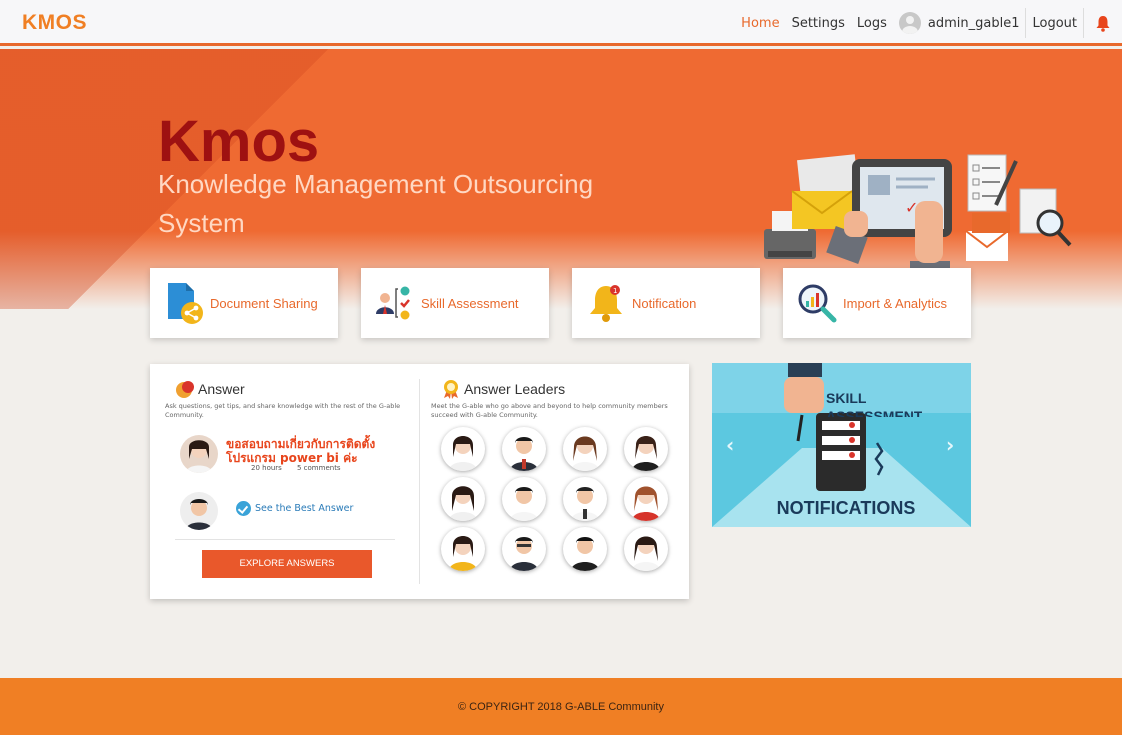 This screenshot has width=1122, height=735. What do you see at coordinates (266, 468) in the screenshot?
I see `question-time: 20 hours` at bounding box center [266, 468].